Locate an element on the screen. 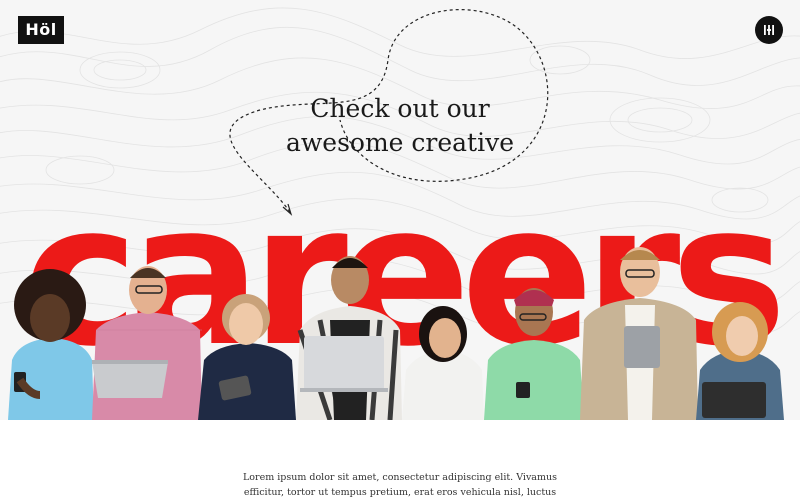 This screenshot has height=500, width=800. menu-button is located at coordinates (769, 30).